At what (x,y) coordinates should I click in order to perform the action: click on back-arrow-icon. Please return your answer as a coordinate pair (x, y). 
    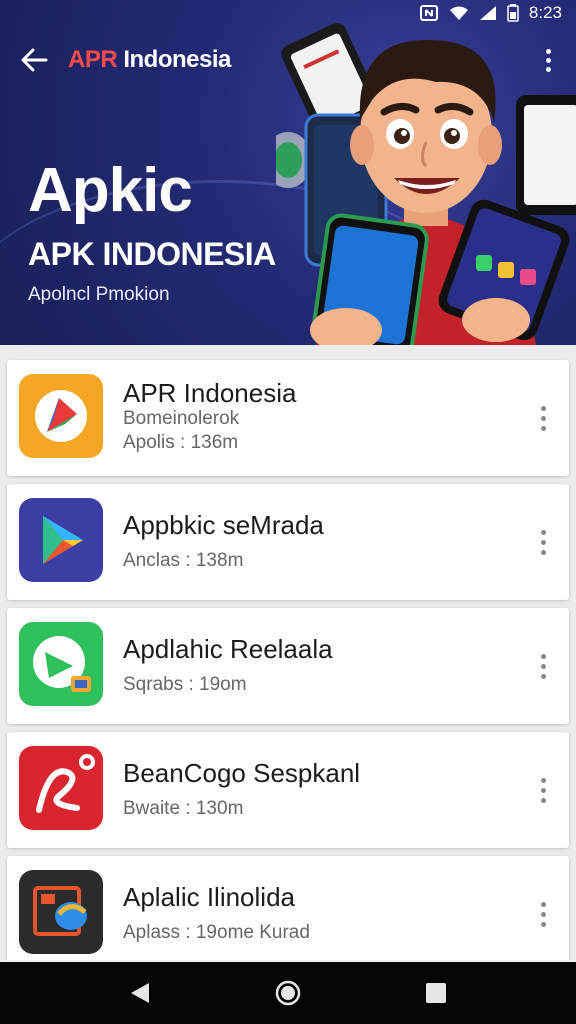
    Looking at the image, I should click on (34, 60).